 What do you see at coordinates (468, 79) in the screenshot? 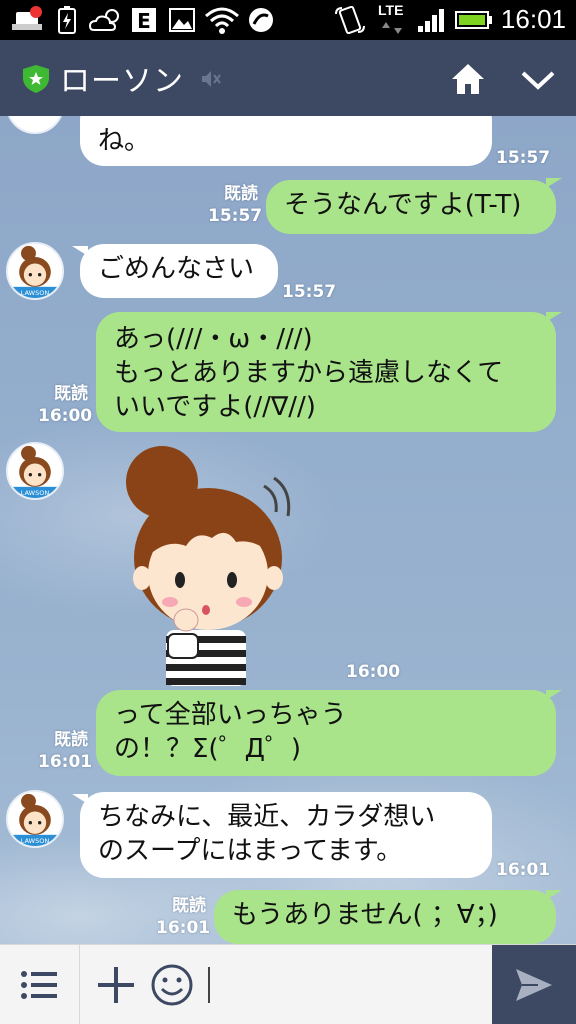
I see `home-icon` at bounding box center [468, 79].